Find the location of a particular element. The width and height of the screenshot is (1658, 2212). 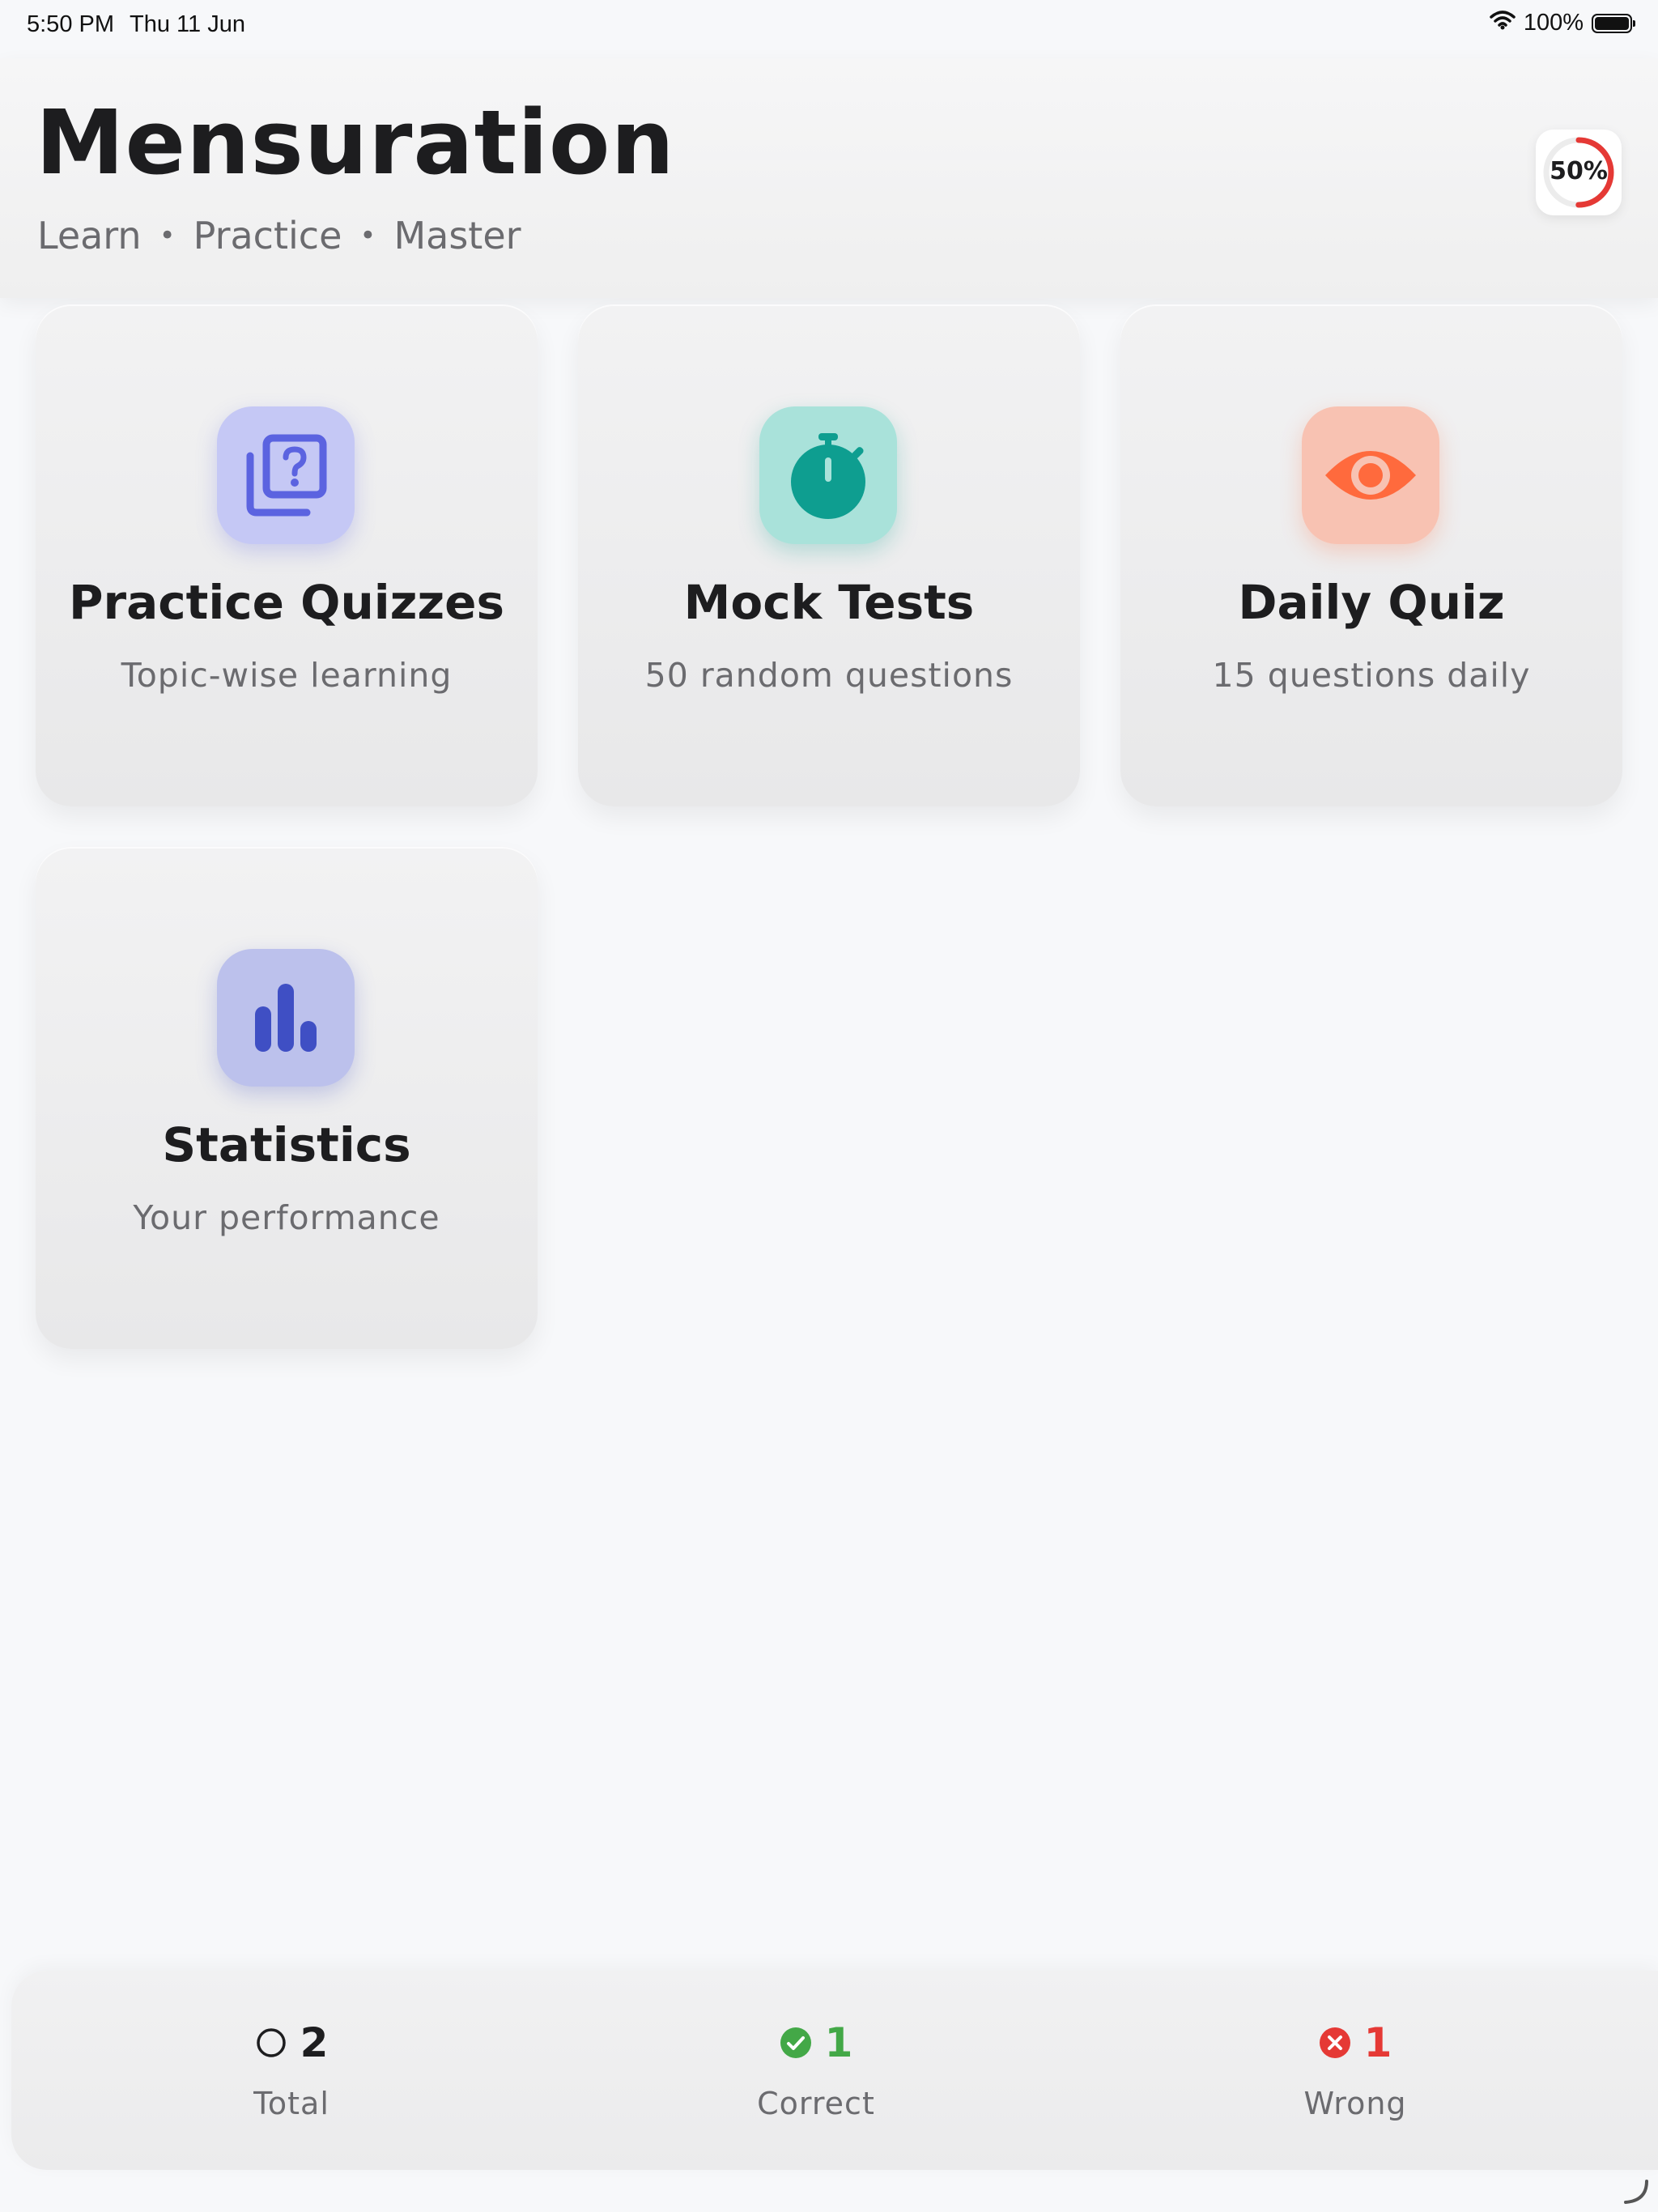

mock-tests-icon-tile is located at coordinates (828, 475).